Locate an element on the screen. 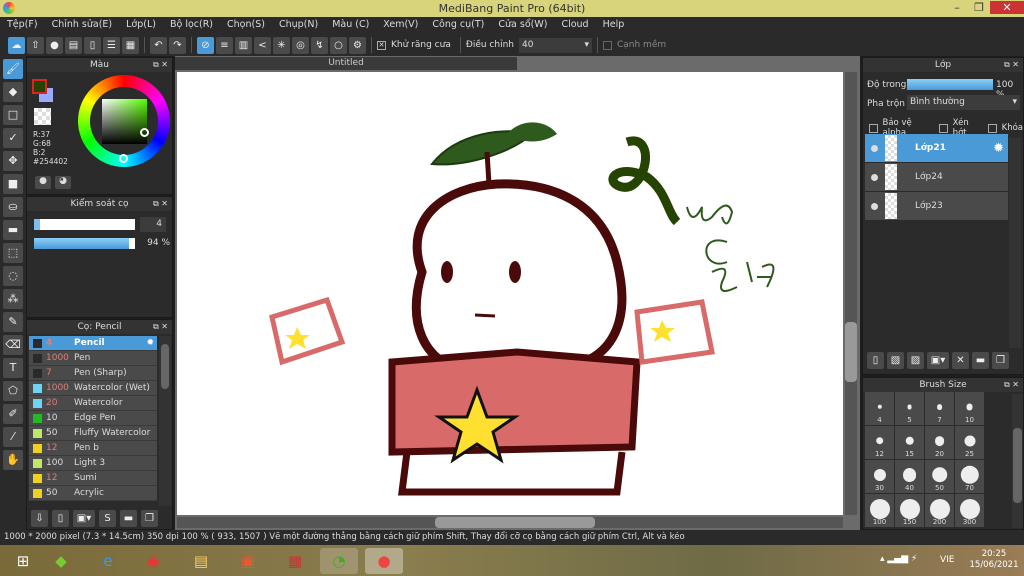 This screenshot has width=1024, height=576. new-halftone-layer-icon: ▧ is located at coordinates (895, 360).